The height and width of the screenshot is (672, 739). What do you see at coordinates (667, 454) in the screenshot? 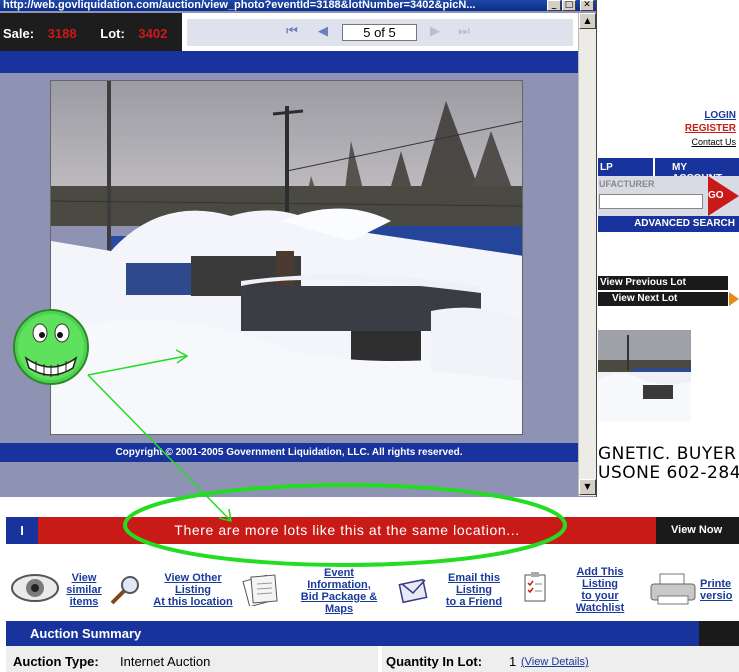
I see `description-line-1: GNETIC. BUYER` at bounding box center [667, 454].